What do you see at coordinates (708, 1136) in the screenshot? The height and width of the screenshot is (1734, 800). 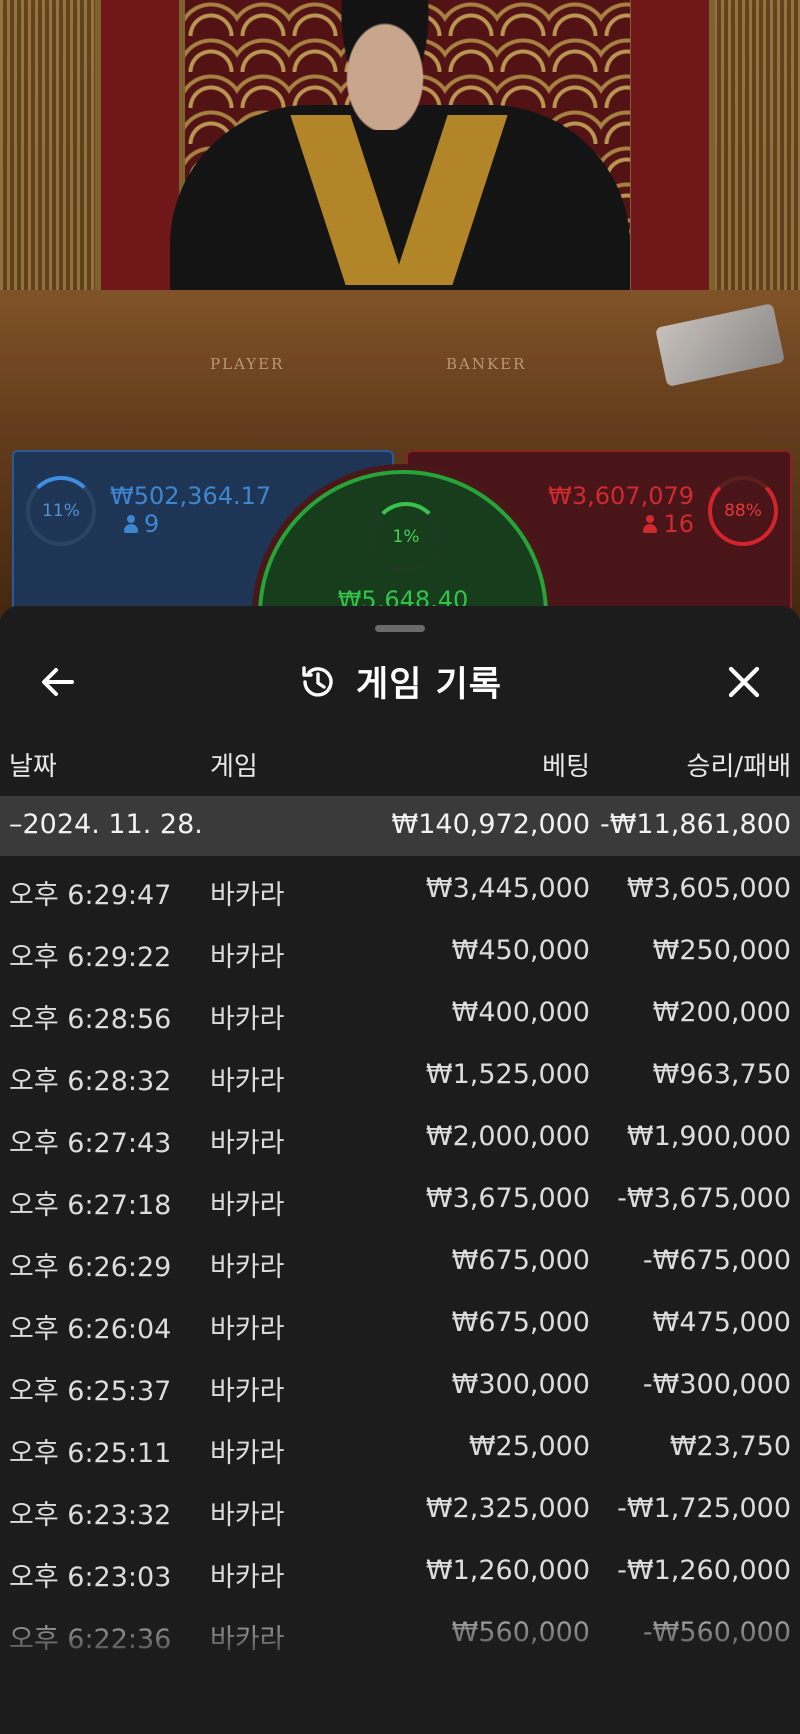 I see `row-result: ₩1,900,000` at bounding box center [708, 1136].